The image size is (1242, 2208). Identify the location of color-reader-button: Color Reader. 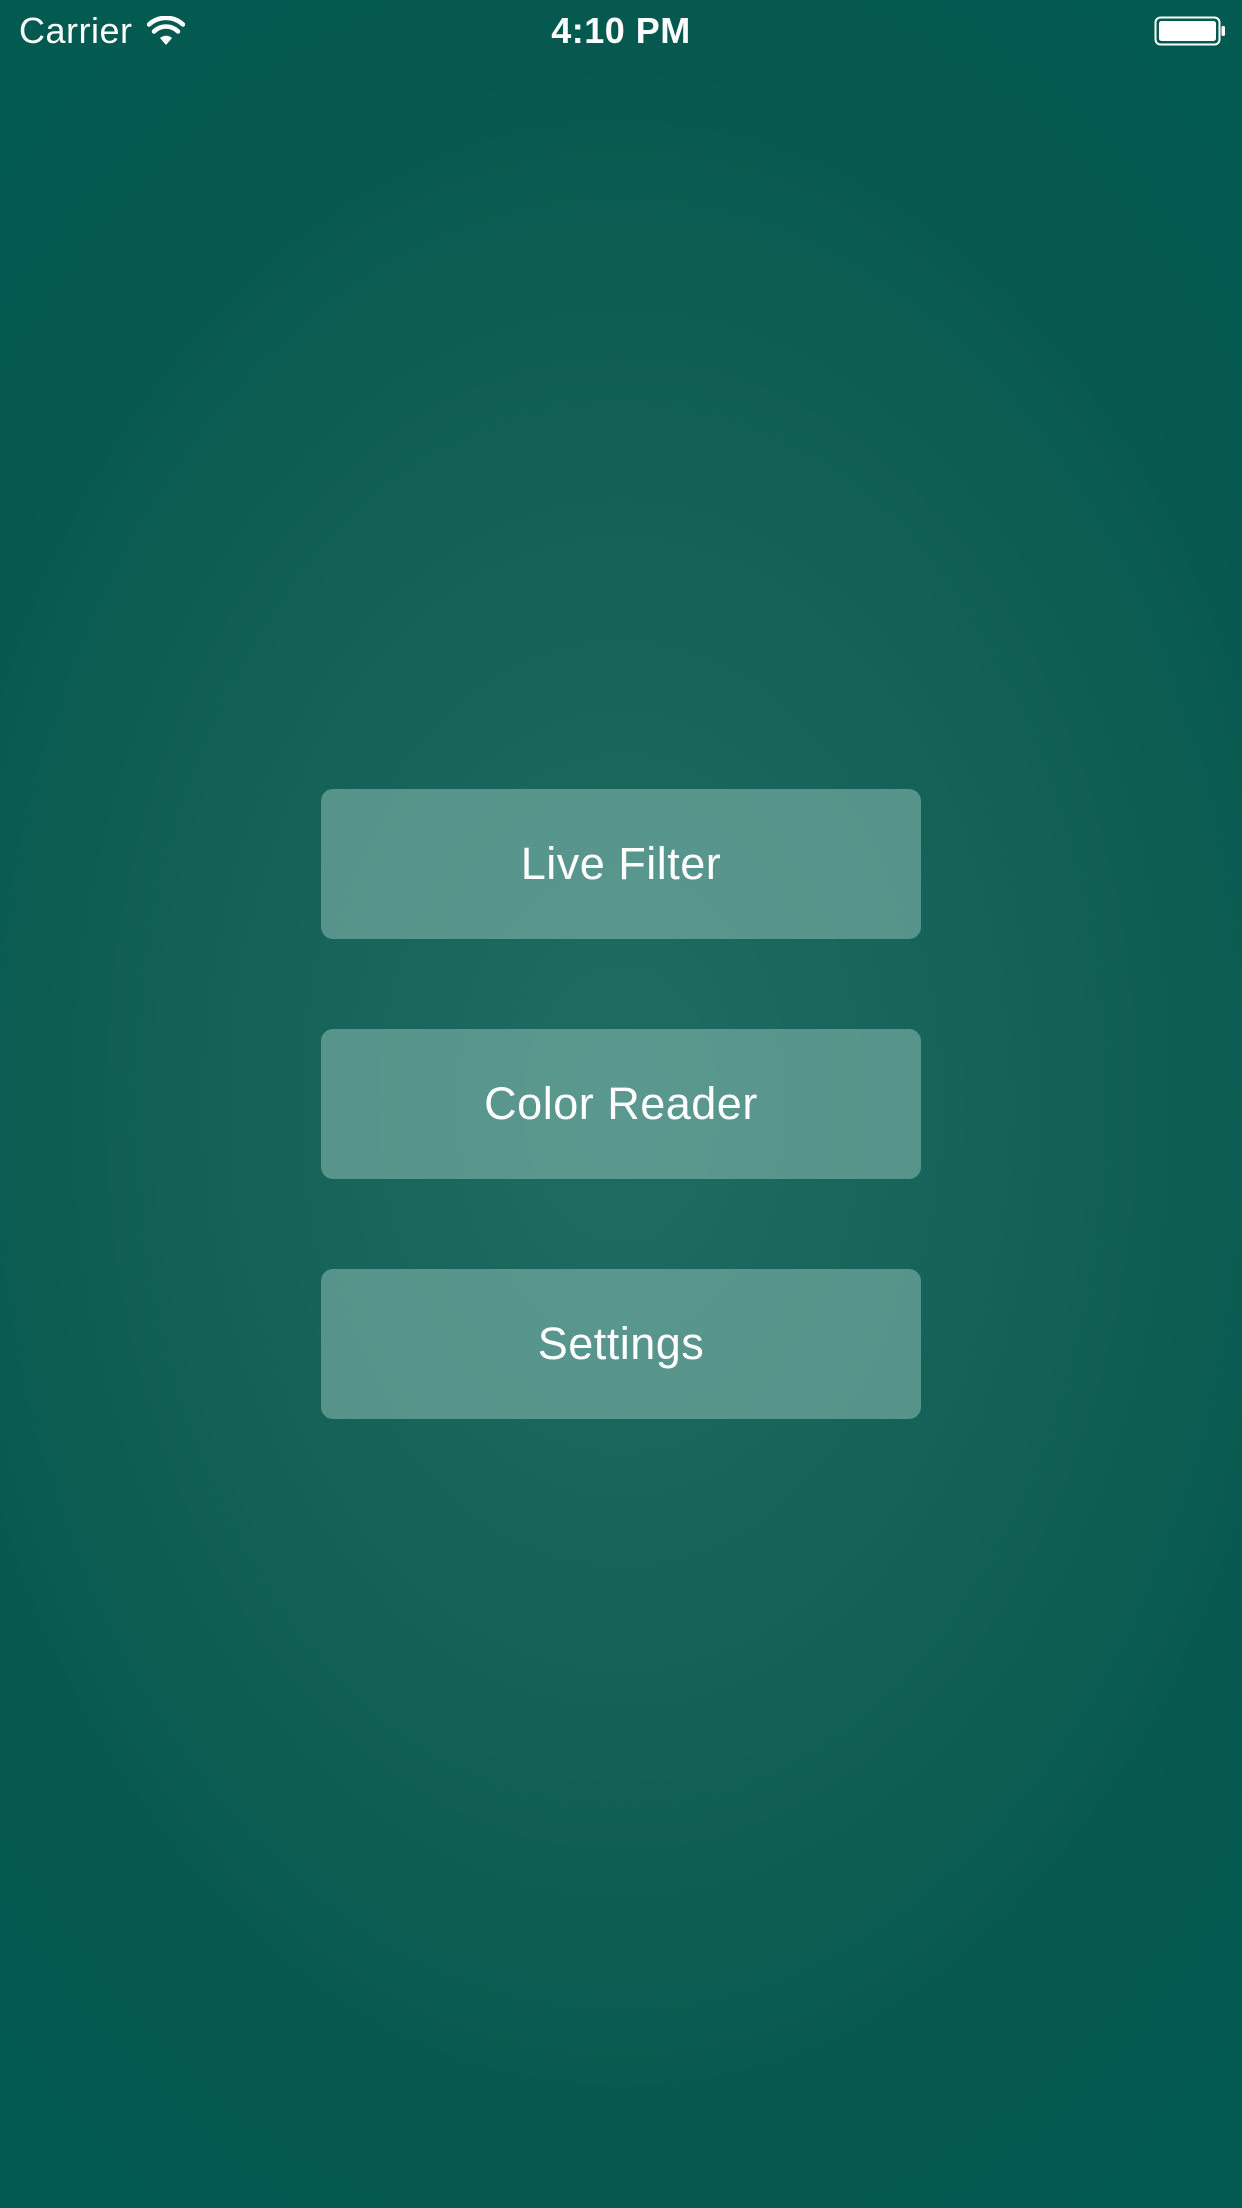
(621, 1104).